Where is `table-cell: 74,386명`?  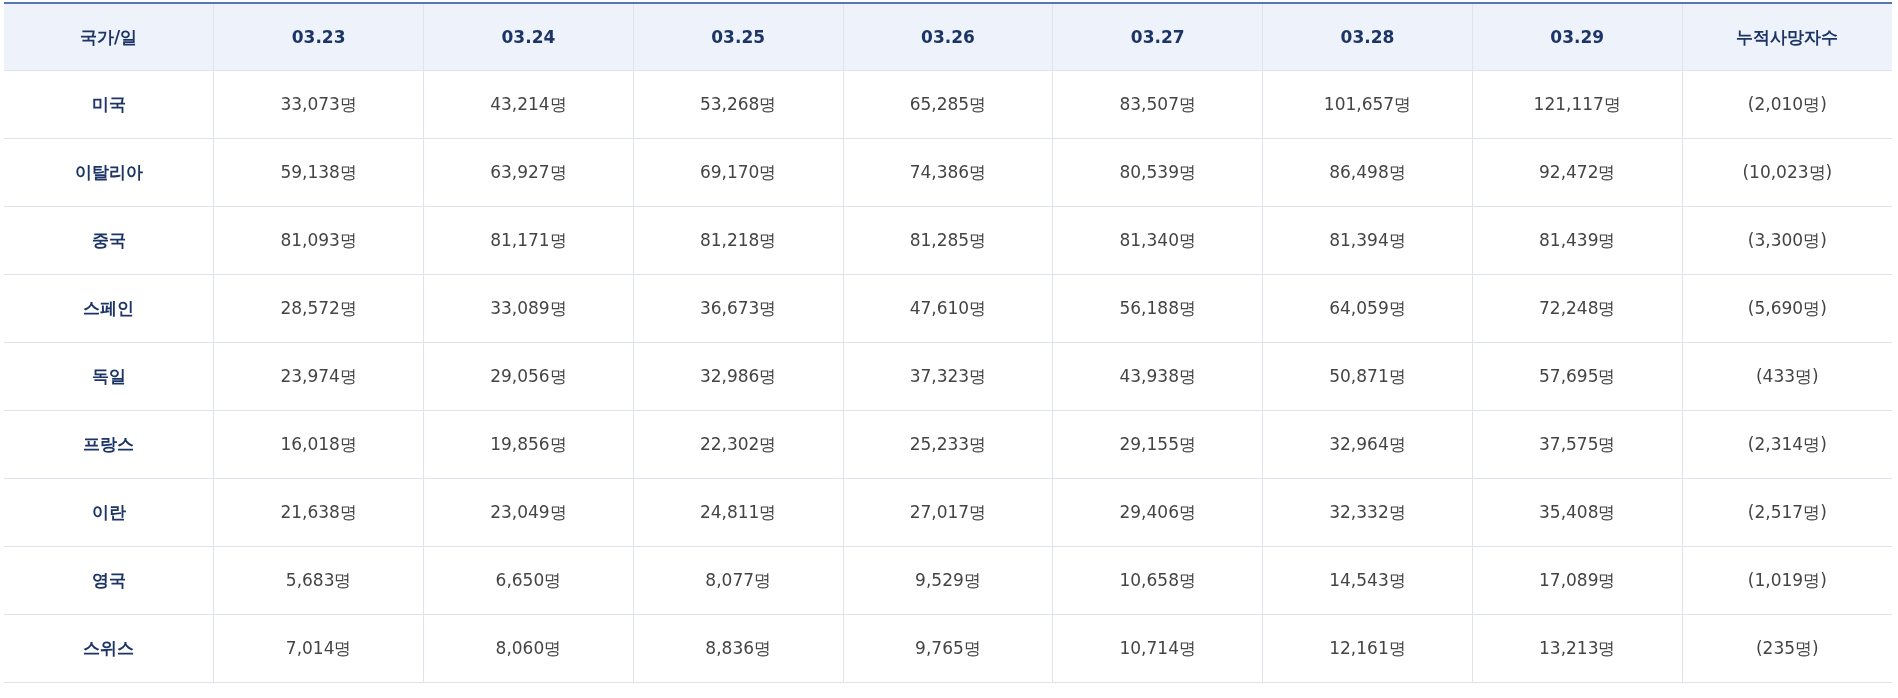
table-cell: 74,386명 is located at coordinates (948, 172).